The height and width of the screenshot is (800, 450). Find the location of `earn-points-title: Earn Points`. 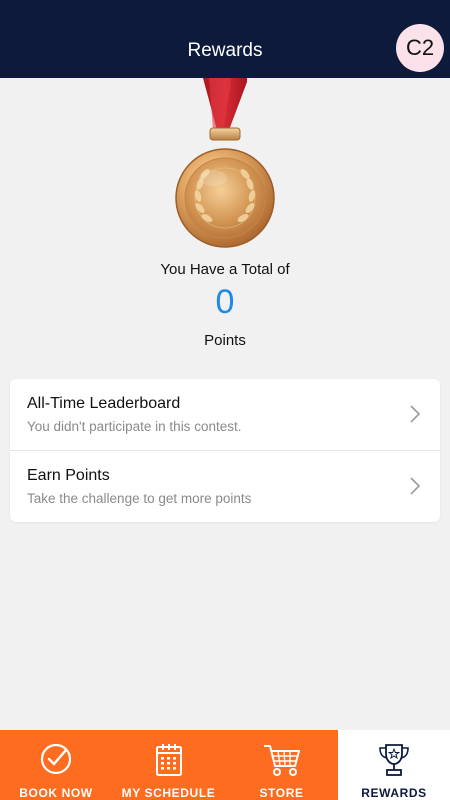

earn-points-title: Earn Points is located at coordinates (68, 475).